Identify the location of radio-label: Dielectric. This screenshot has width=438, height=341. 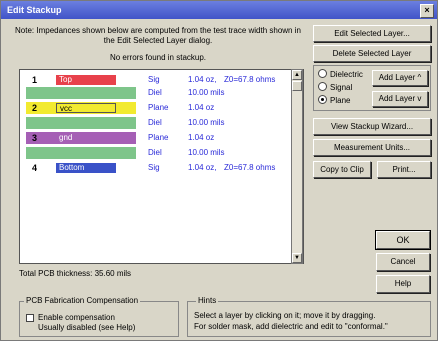
(346, 74).